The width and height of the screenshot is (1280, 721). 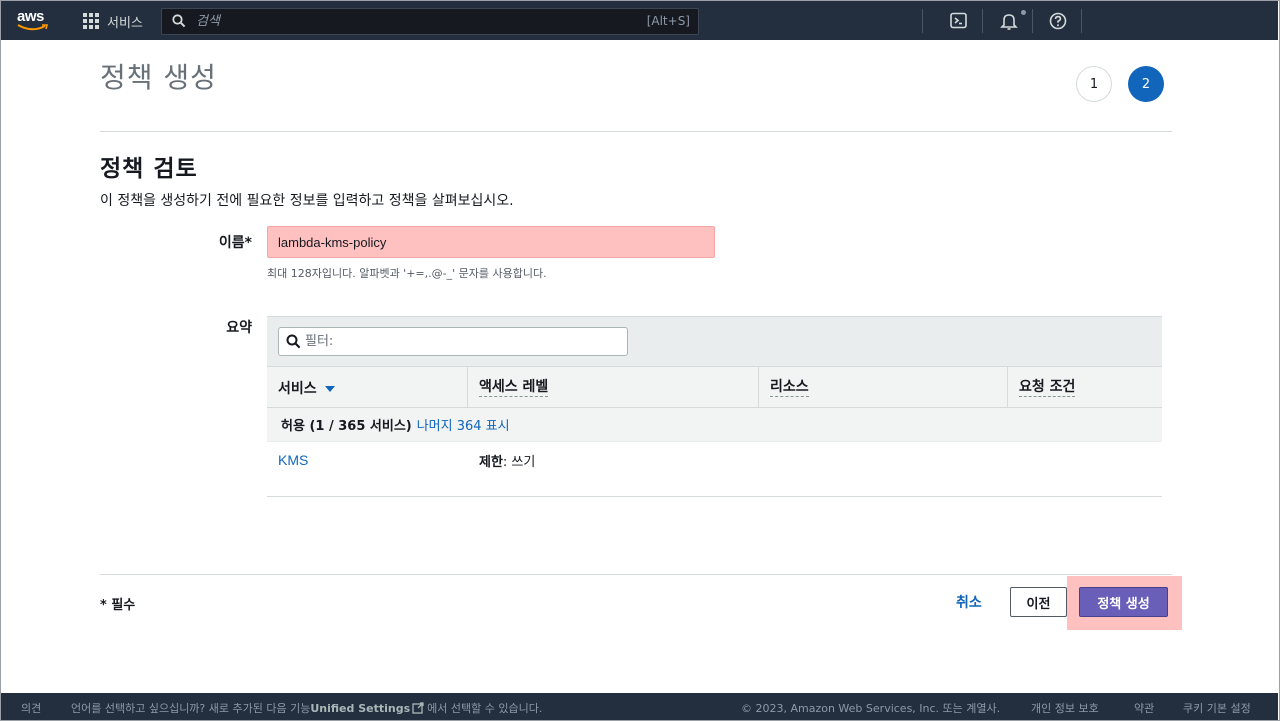 What do you see at coordinates (293, 460) in the screenshot?
I see `service-link-kms: KMS` at bounding box center [293, 460].